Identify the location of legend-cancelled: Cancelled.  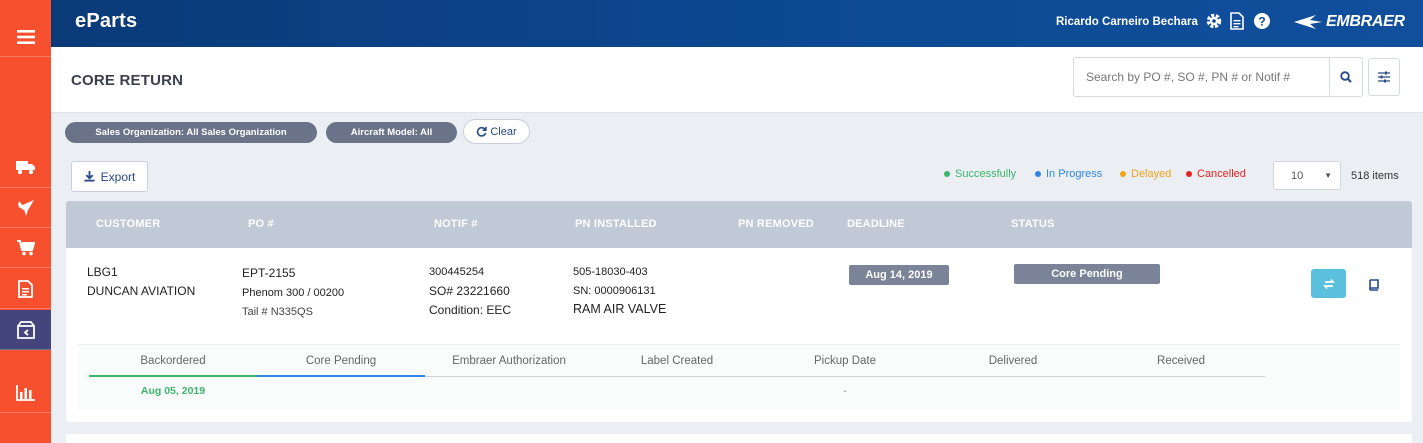
(1216, 174).